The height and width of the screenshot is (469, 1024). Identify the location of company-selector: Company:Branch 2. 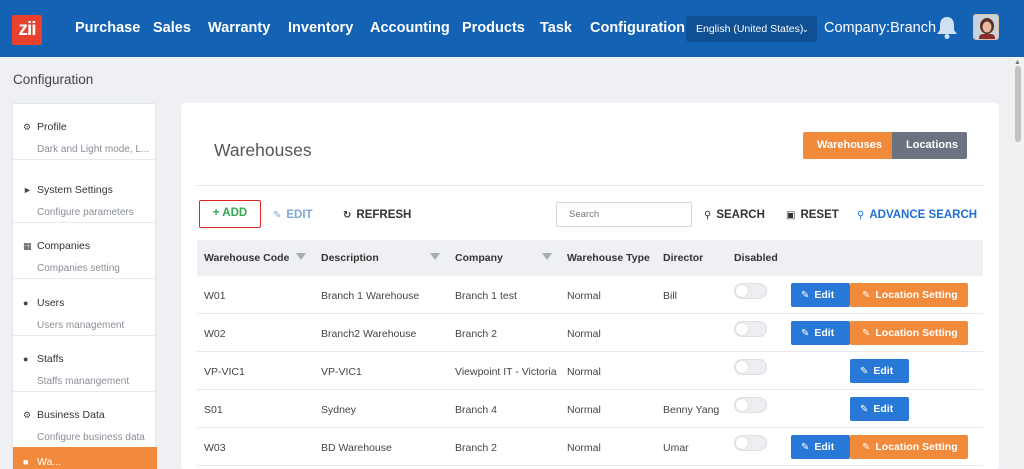
(886, 28).